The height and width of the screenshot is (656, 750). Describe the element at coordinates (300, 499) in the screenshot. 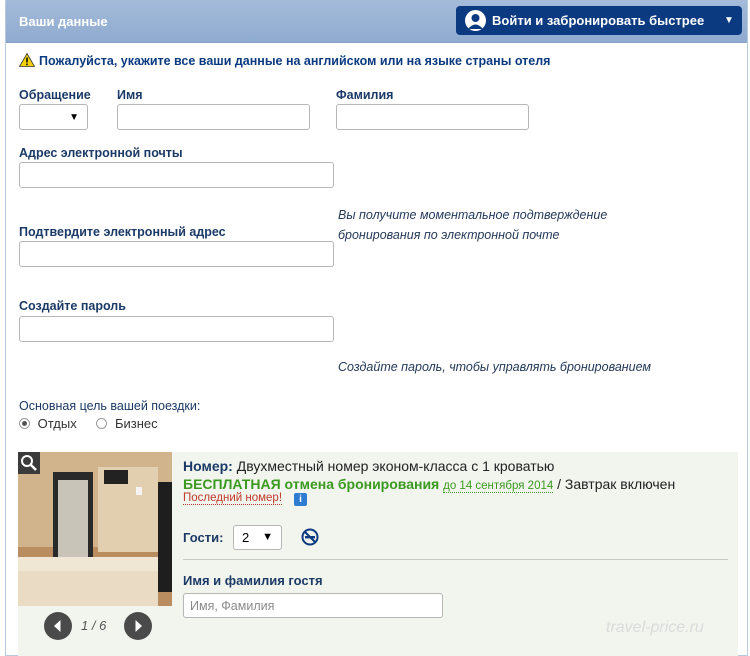

I see `info-icon: i` at that location.